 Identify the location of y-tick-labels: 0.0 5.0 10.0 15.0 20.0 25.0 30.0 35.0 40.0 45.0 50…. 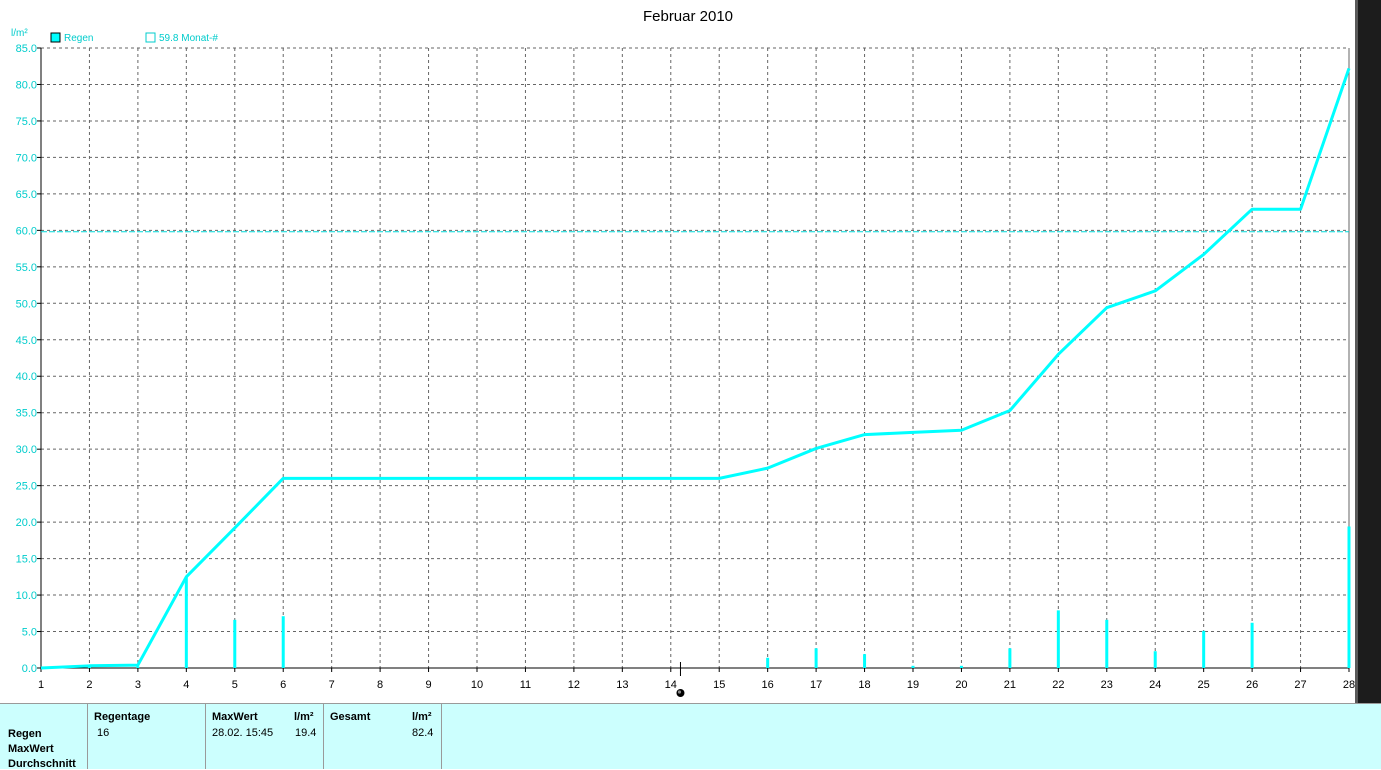
(26, 359).